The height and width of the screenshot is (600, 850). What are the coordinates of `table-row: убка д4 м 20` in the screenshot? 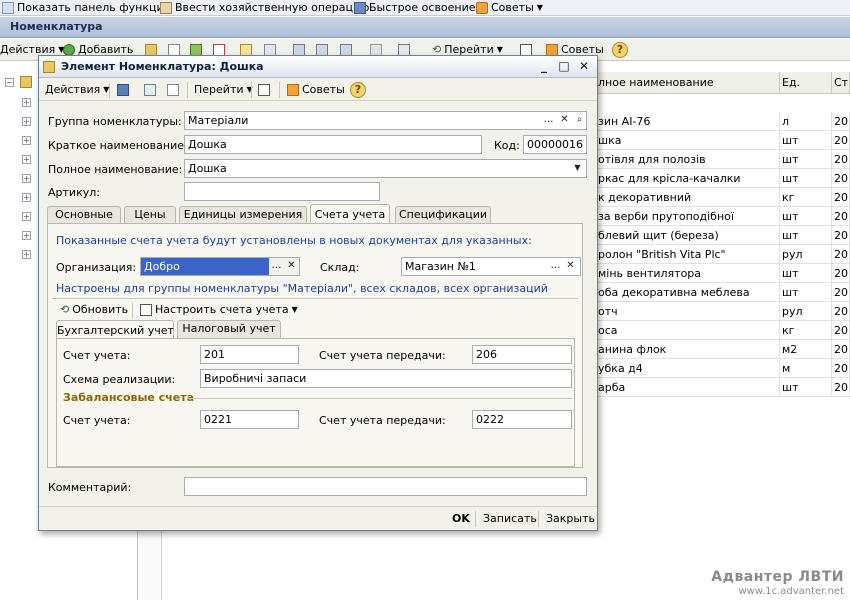 It's located at (723, 368).